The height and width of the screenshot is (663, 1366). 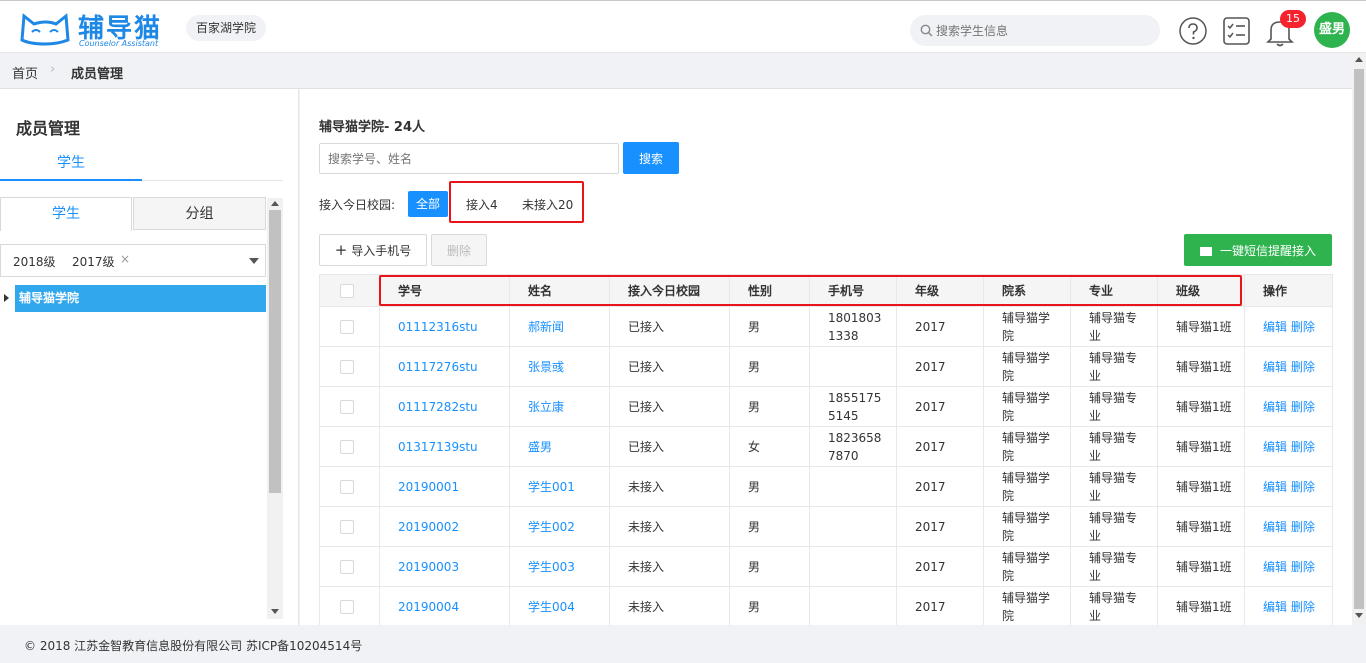 I want to click on cell-student-id: 20190003, so click(x=444, y=566).